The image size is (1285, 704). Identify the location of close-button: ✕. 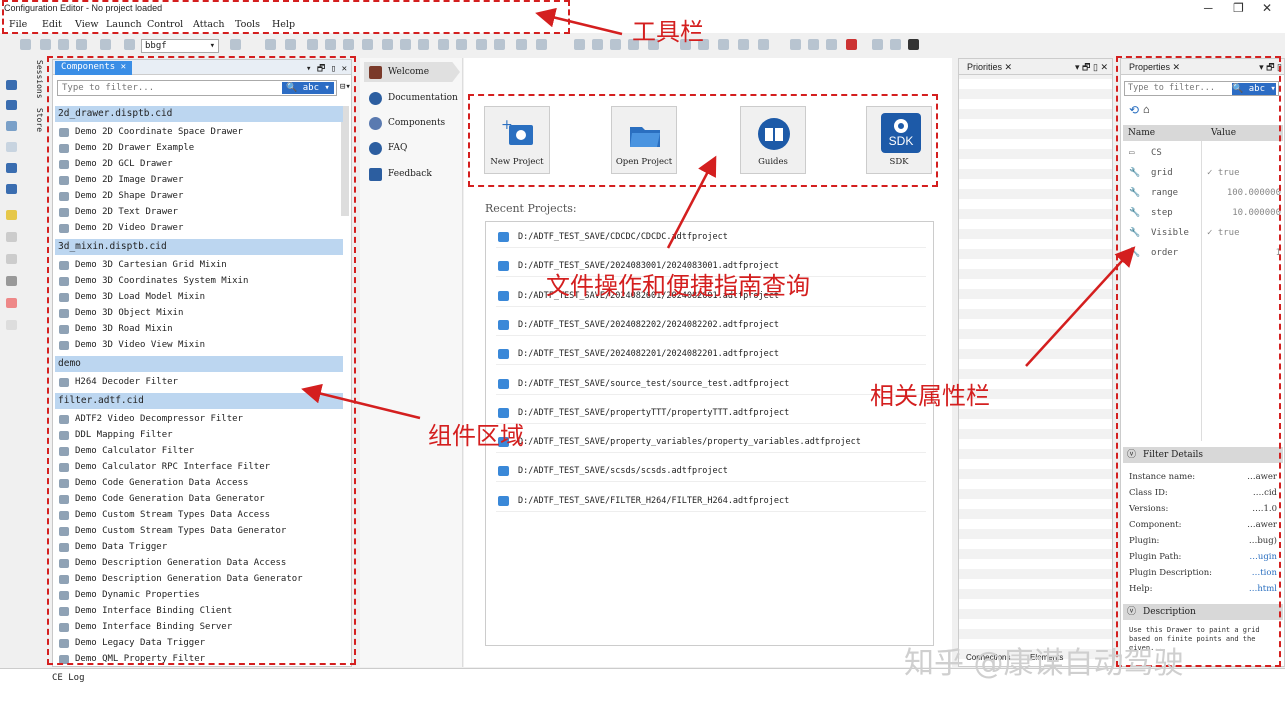
(1267, 8).